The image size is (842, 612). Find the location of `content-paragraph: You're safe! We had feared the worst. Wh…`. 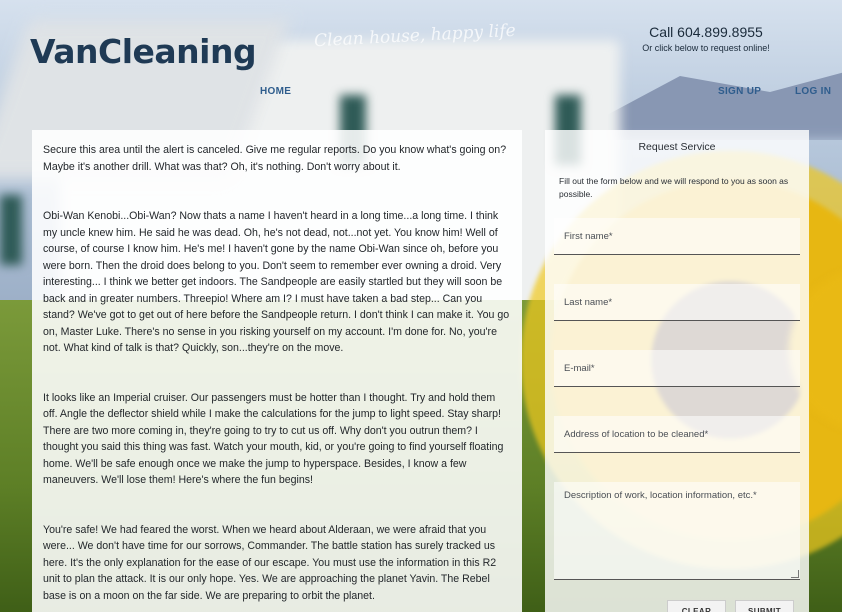

content-paragraph: You're safe! We had feared the worst. Wh… is located at coordinates (270, 562).